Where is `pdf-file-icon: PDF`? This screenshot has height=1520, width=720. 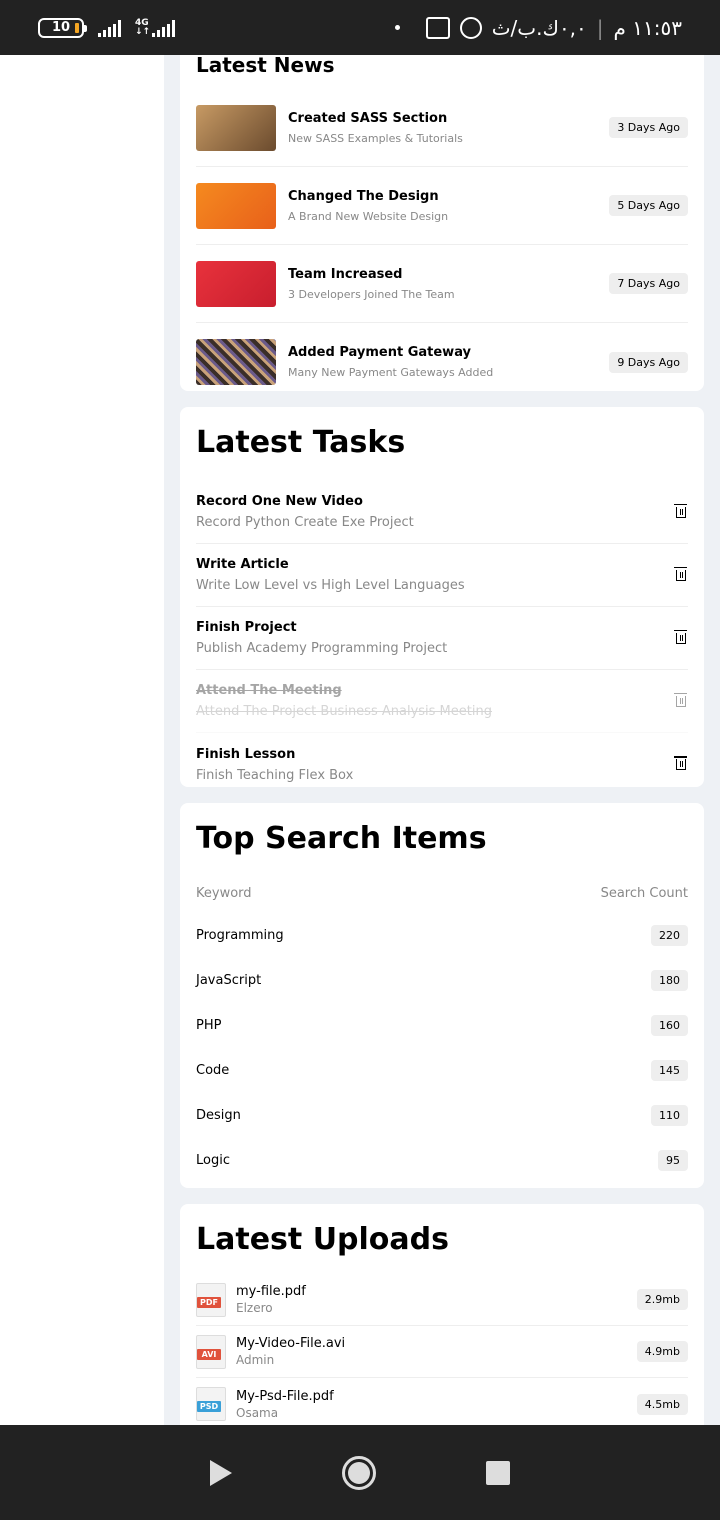 pdf-file-icon: PDF is located at coordinates (211, 1299).